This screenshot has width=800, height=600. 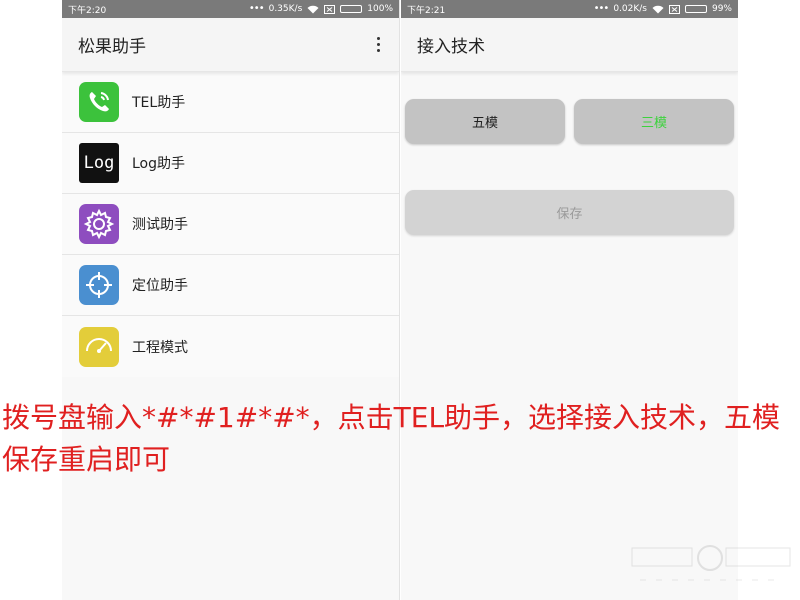 What do you see at coordinates (426, 10) in the screenshot?
I see `status-time: 下午2:21` at bounding box center [426, 10].